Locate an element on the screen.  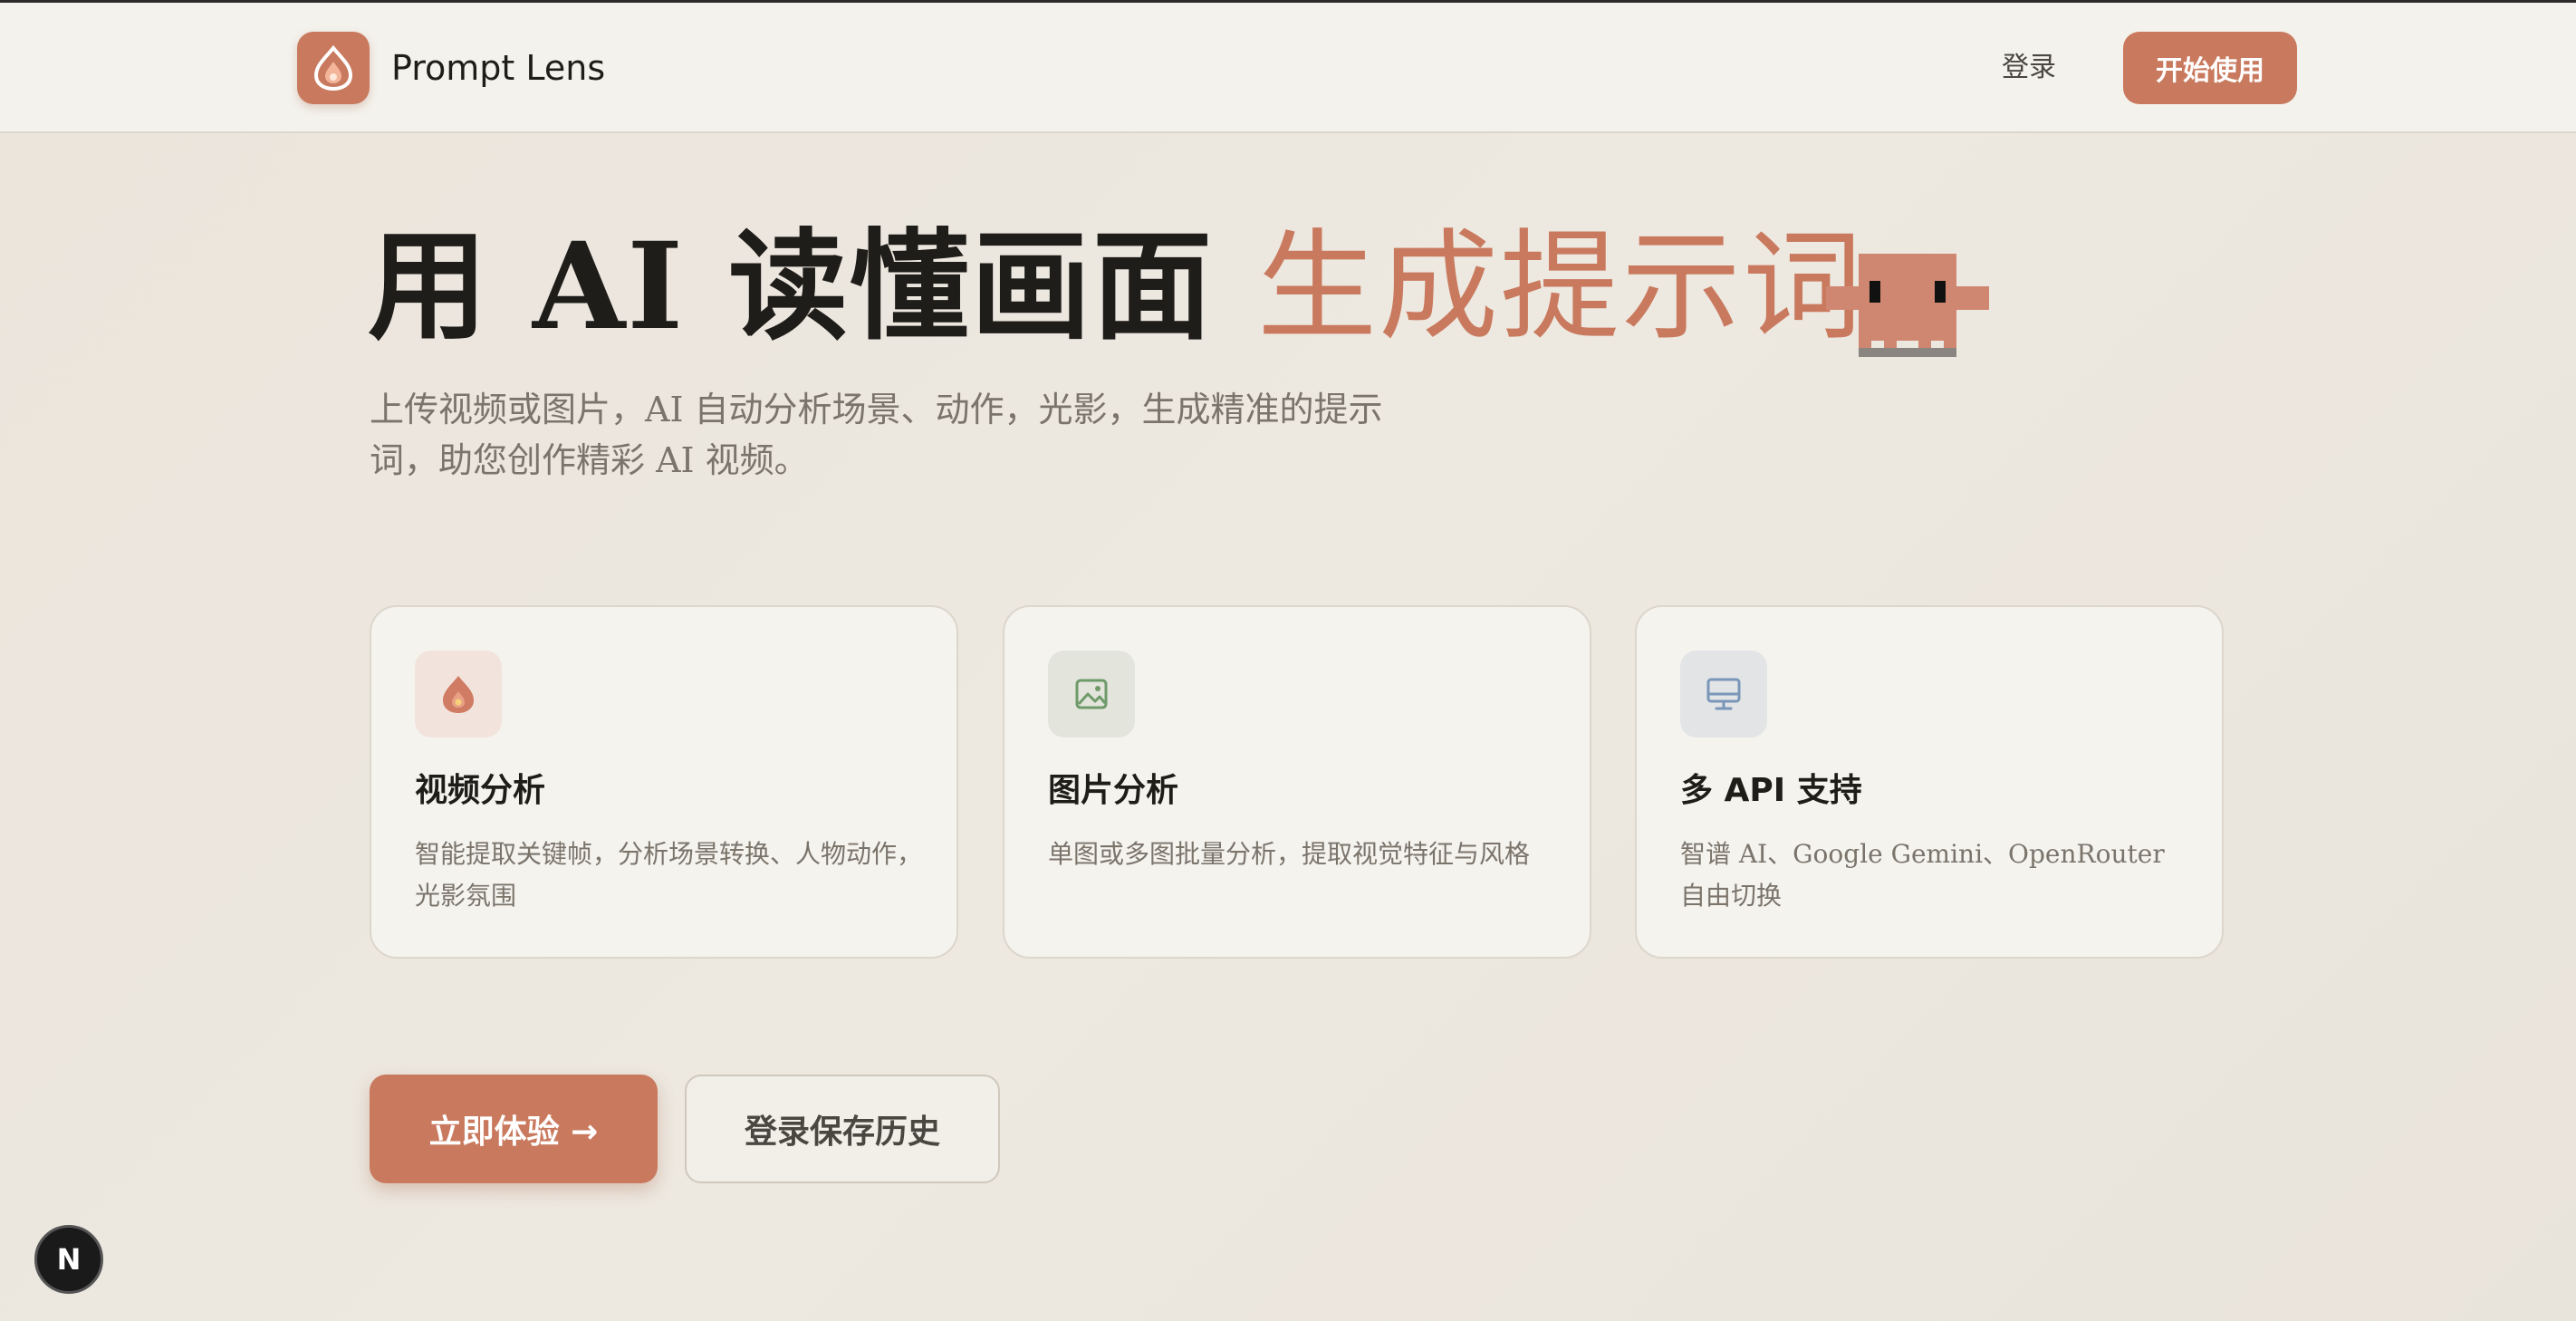
login-save-history-button: 登录保存历史 is located at coordinates (842, 1129).